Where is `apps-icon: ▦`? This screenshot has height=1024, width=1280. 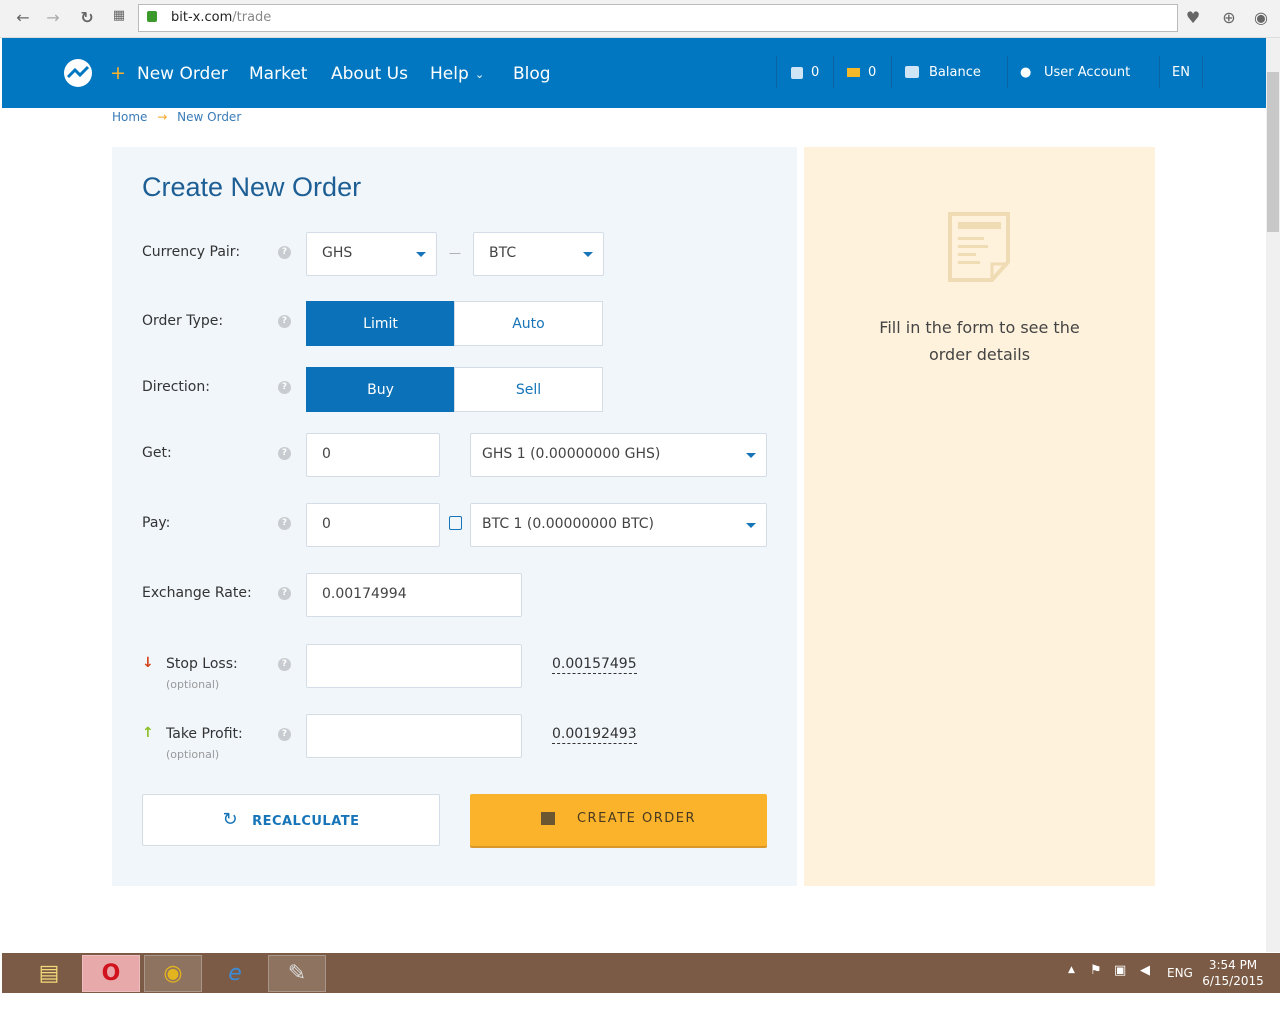 apps-icon: ▦ is located at coordinates (119, 15).